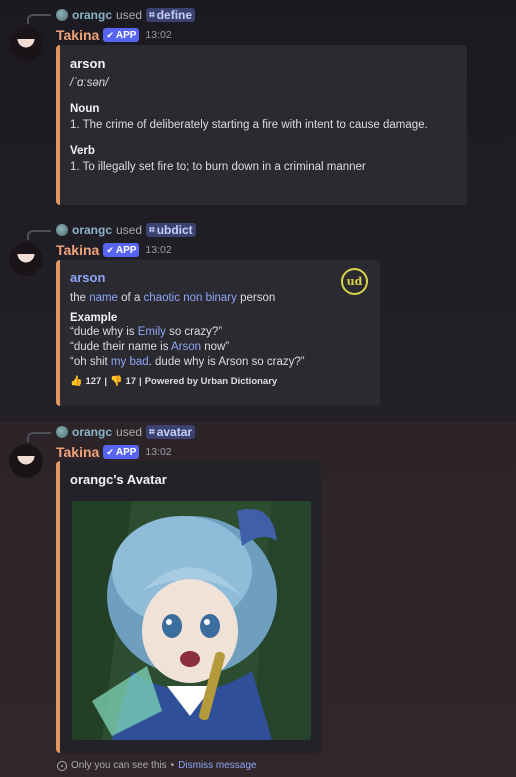 This screenshot has height=777, width=516. What do you see at coordinates (103, 298) in the screenshot?
I see `def-link-name: name` at bounding box center [103, 298].